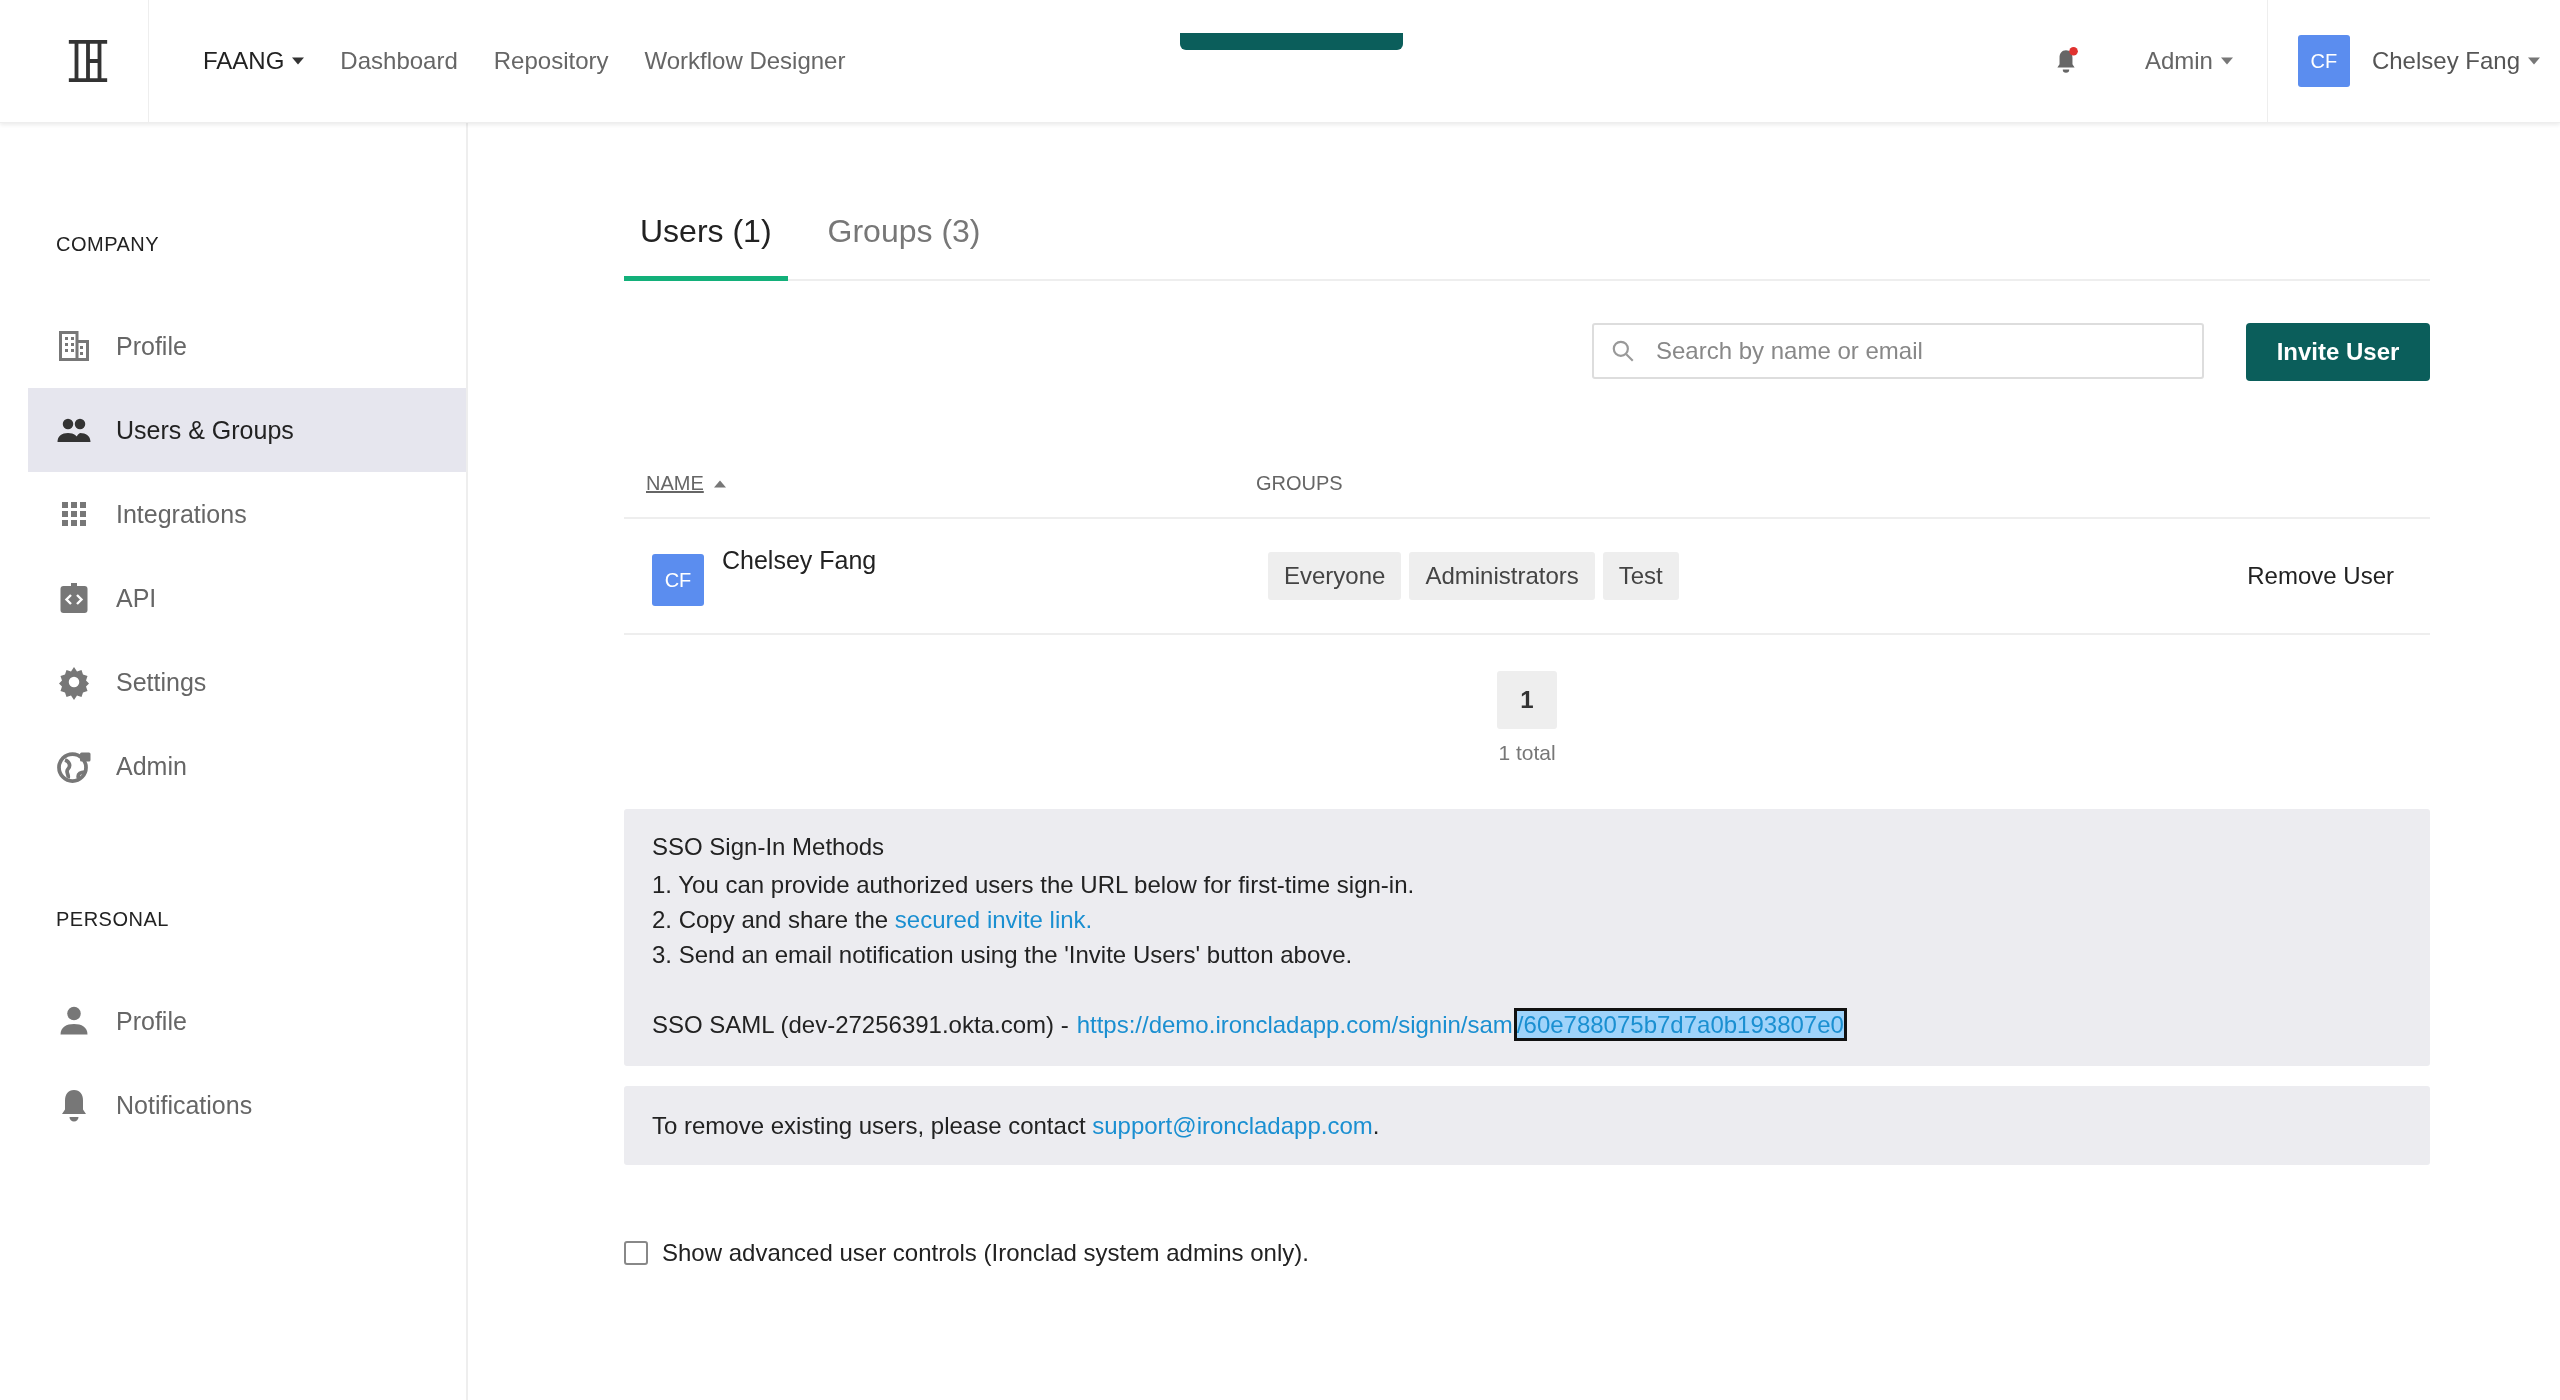  I want to click on section-heading: PERSONAL, so click(112, 919).